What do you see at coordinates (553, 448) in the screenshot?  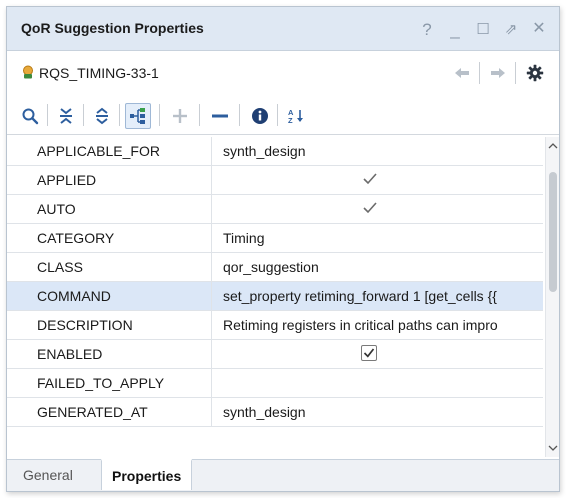 I see `scroll-down-icon` at bounding box center [553, 448].